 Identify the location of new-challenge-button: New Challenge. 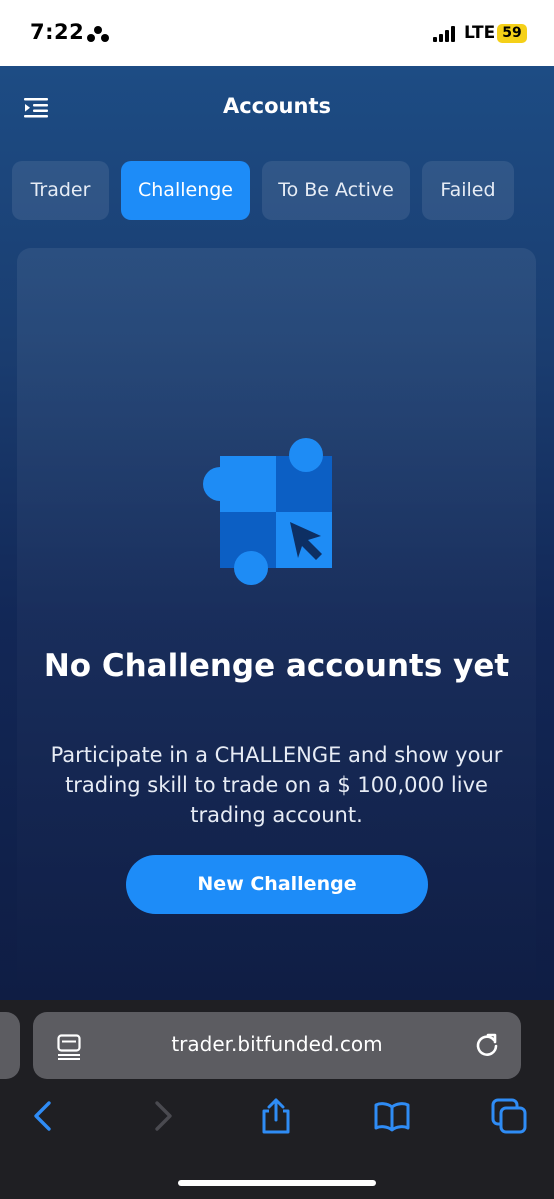
(277, 884).